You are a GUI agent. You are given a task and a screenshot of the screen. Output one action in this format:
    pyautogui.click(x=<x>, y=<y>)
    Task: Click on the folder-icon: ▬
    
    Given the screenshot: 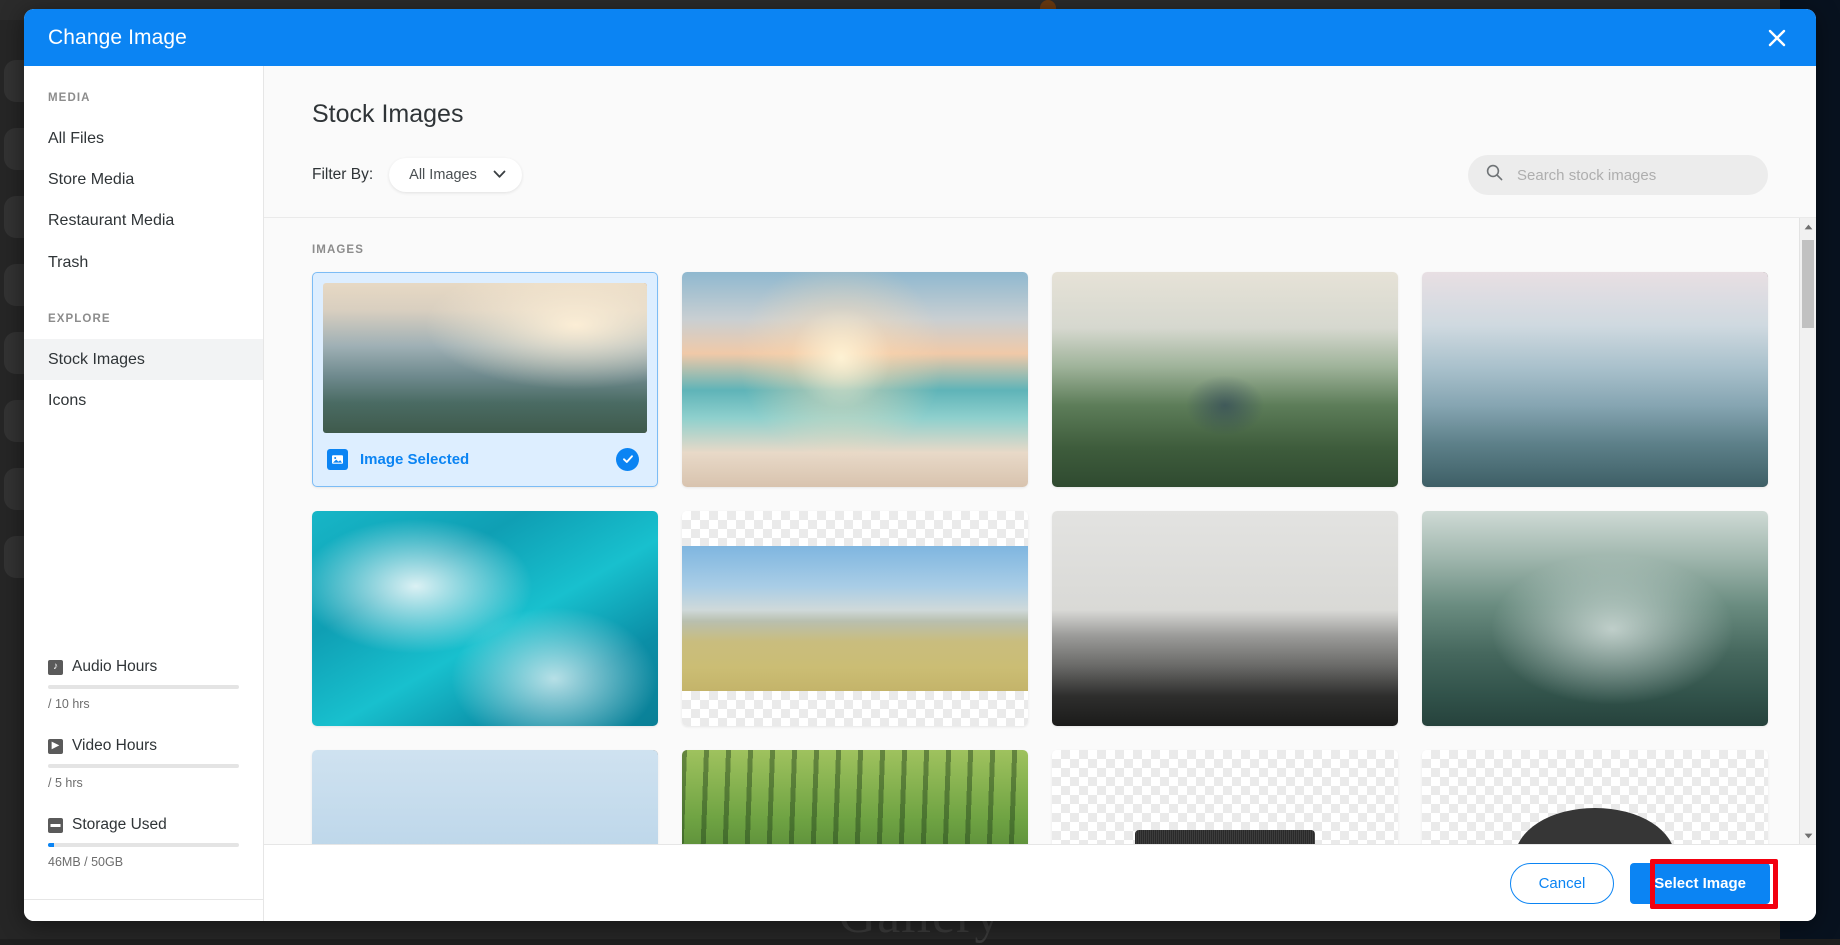 What is the action you would take?
    pyautogui.click(x=55, y=825)
    